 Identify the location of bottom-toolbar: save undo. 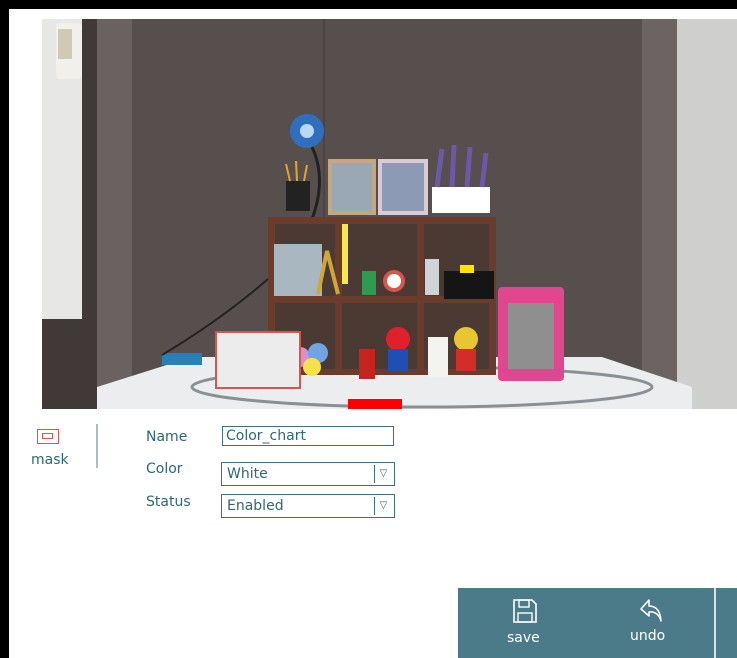
(597, 623).